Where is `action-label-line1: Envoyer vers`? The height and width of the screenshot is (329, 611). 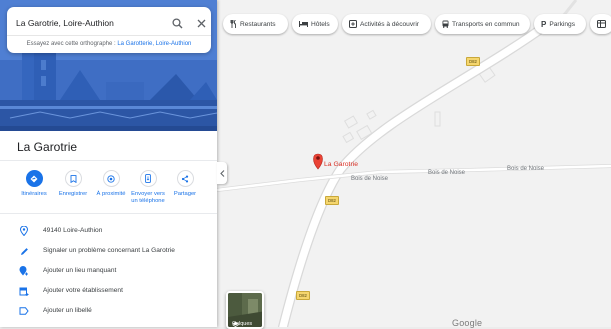 action-label-line1: Envoyer vers is located at coordinates (148, 194).